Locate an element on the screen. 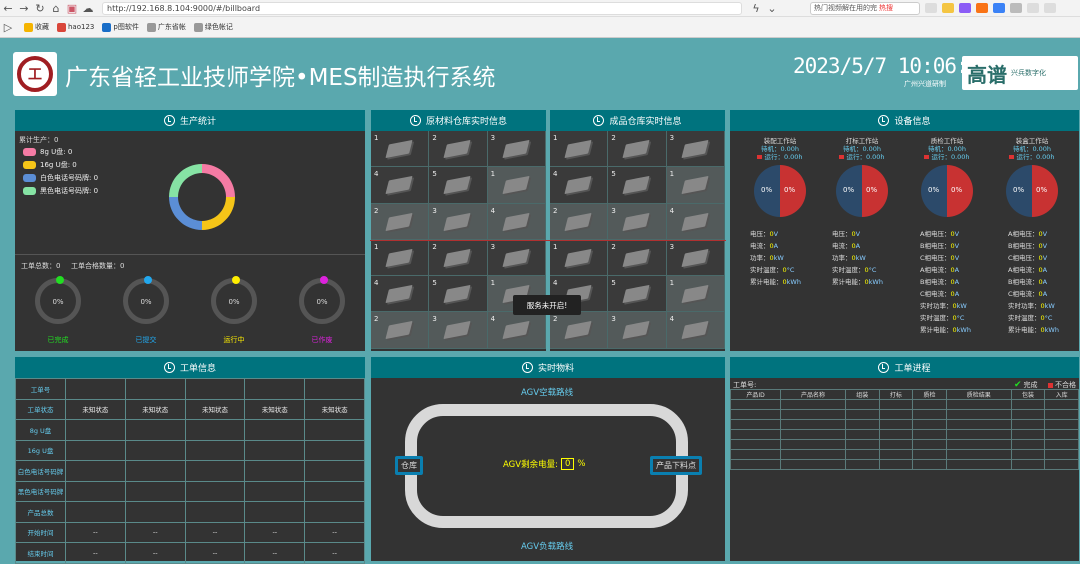 This screenshot has height=564, width=1080. extension-icon is located at coordinates (965, 8).